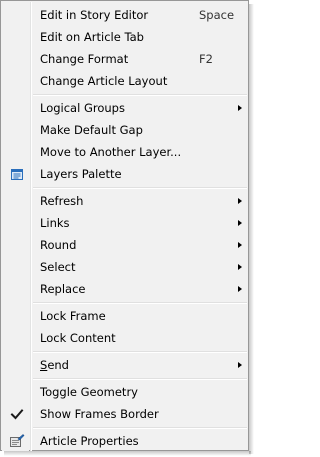 Image resolution: width=320 pixels, height=457 pixels. Describe the element at coordinates (78, 338) in the screenshot. I see `menu-item-label: Lock Content` at that location.